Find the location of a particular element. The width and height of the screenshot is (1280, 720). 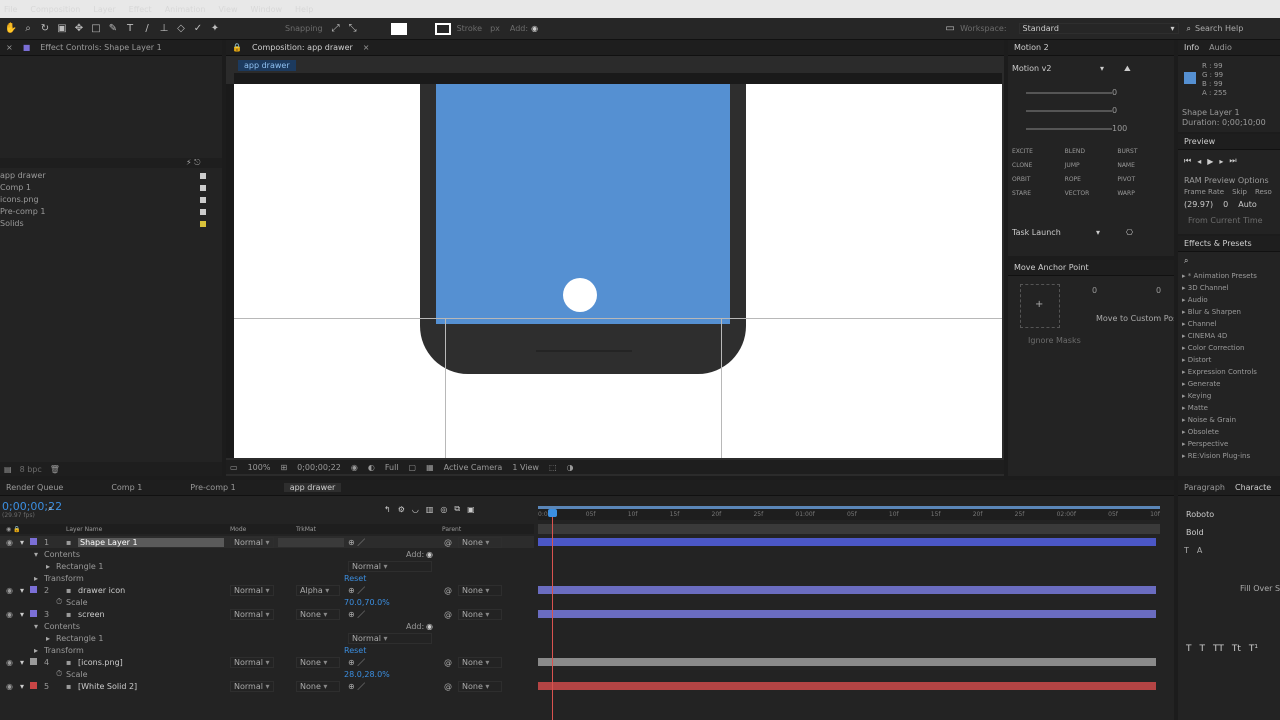

brush-tool-icon: / is located at coordinates (147, 29).